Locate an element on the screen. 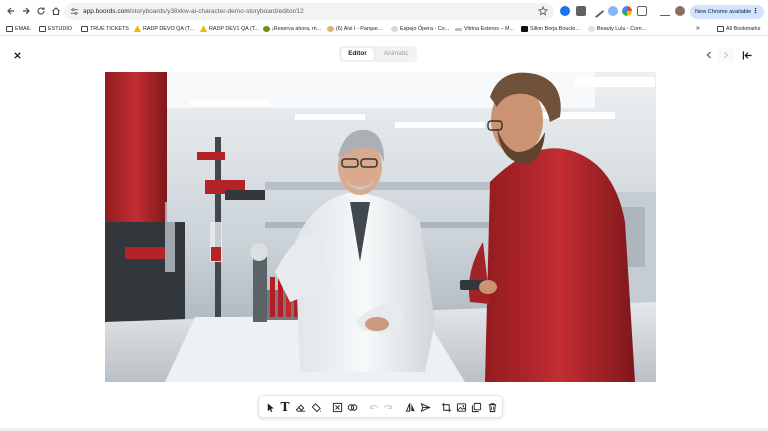 This screenshot has width=768, height=431. link-shapes-icon is located at coordinates (352, 407).